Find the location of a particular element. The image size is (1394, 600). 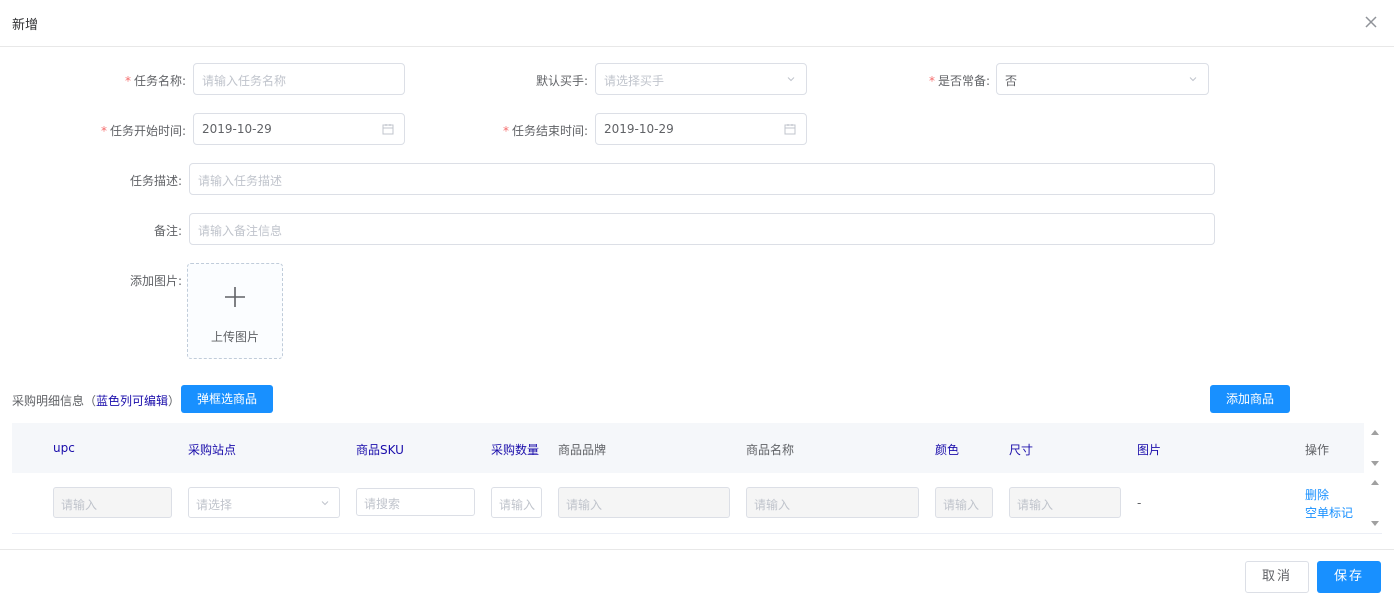

add-product-button: 添加商品 is located at coordinates (1250, 399).